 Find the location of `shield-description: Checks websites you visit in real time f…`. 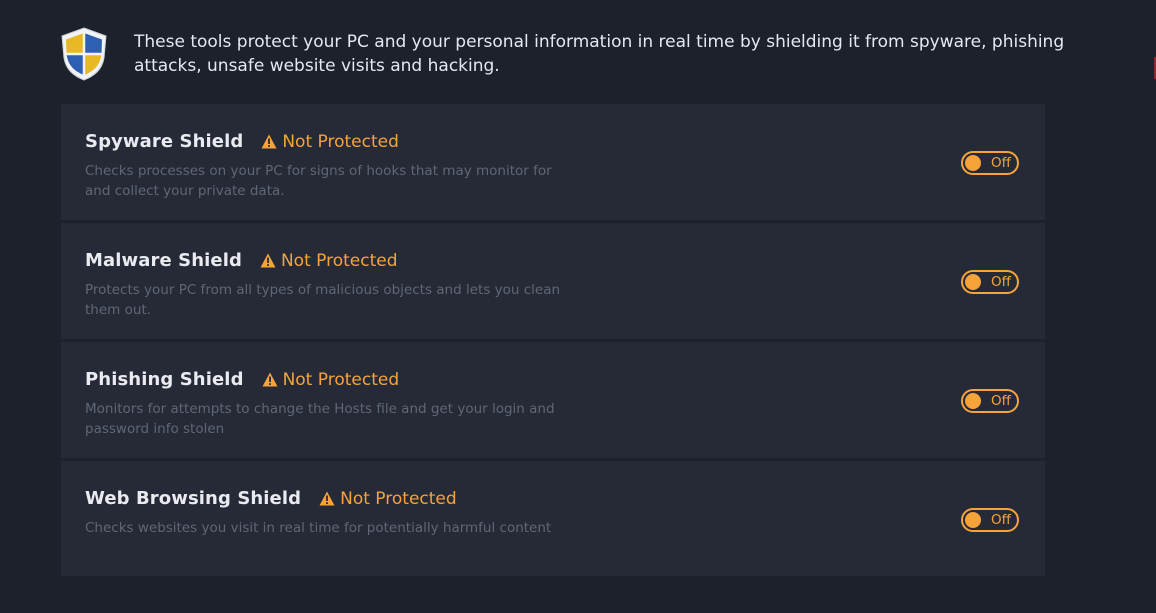

shield-description: Checks websites you visit in real time f… is located at coordinates (318, 528).